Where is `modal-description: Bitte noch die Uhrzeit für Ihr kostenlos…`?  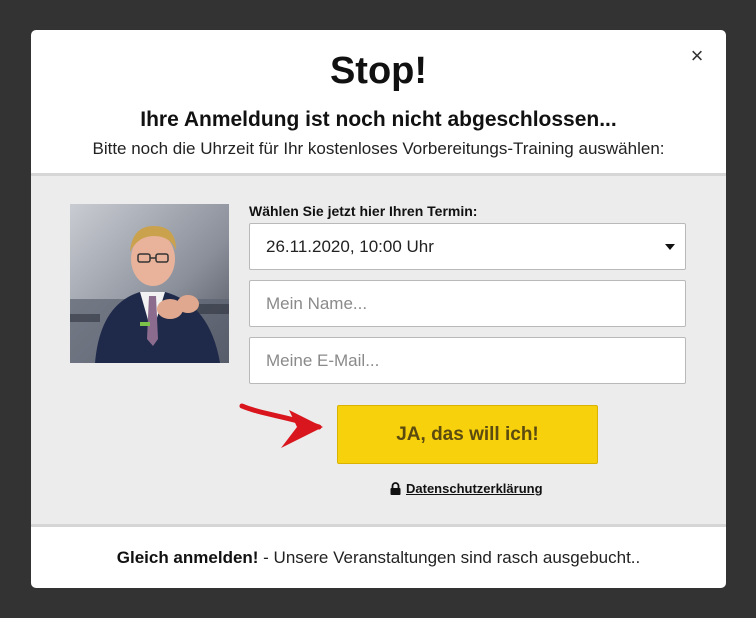 modal-description: Bitte noch die Uhrzeit für Ihr kostenlos… is located at coordinates (378, 148).